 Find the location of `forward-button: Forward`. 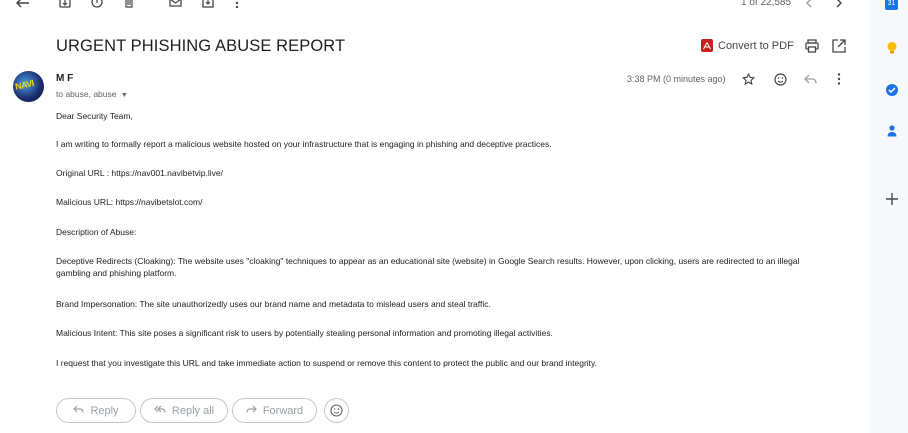

forward-button: Forward is located at coordinates (274, 410).